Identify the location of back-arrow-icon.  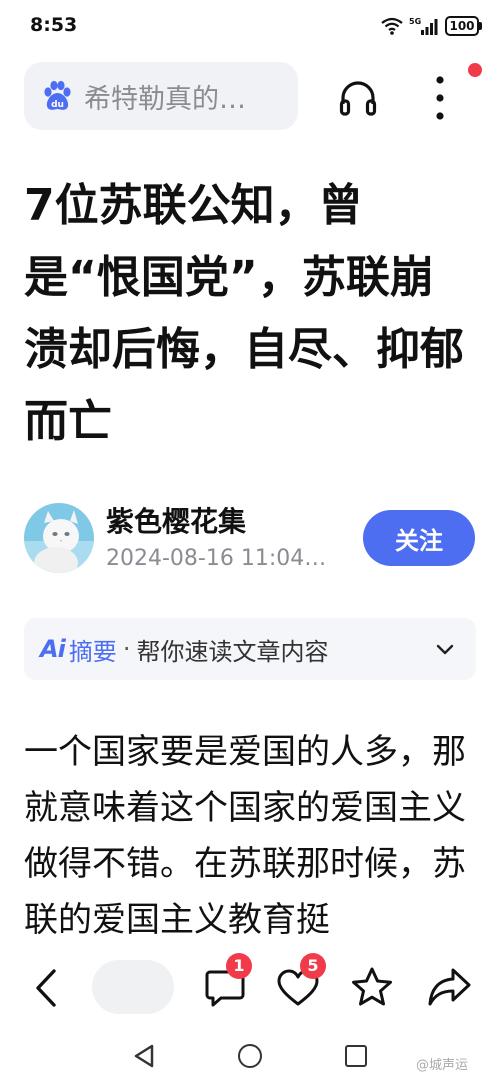
(47, 988).